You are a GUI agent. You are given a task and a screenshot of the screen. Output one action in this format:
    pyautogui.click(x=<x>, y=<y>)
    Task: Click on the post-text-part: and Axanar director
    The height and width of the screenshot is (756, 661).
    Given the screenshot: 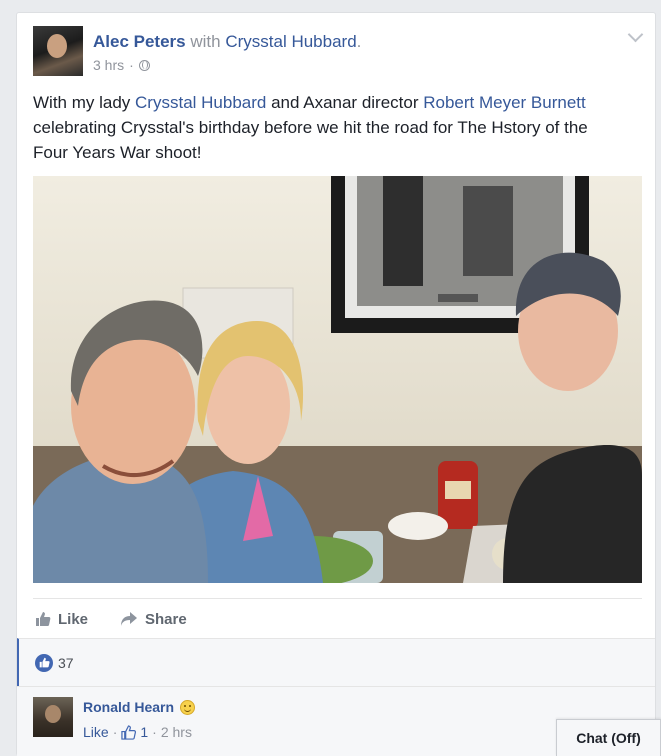 What is the action you would take?
    pyautogui.click(x=345, y=102)
    